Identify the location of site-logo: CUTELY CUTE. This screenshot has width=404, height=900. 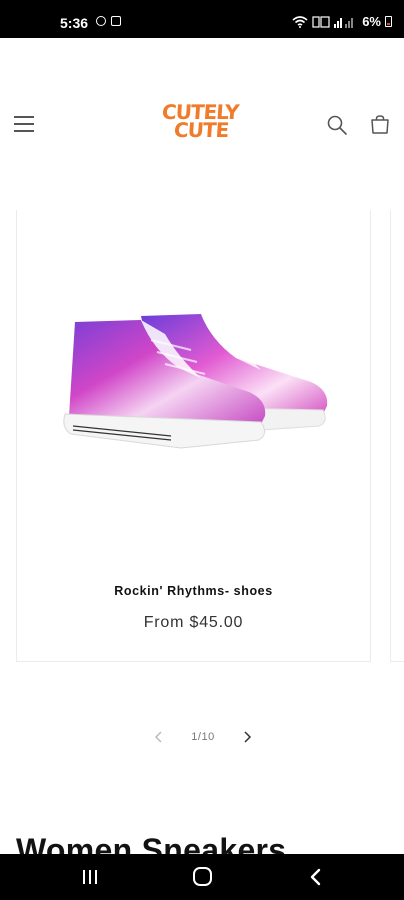
(204, 122).